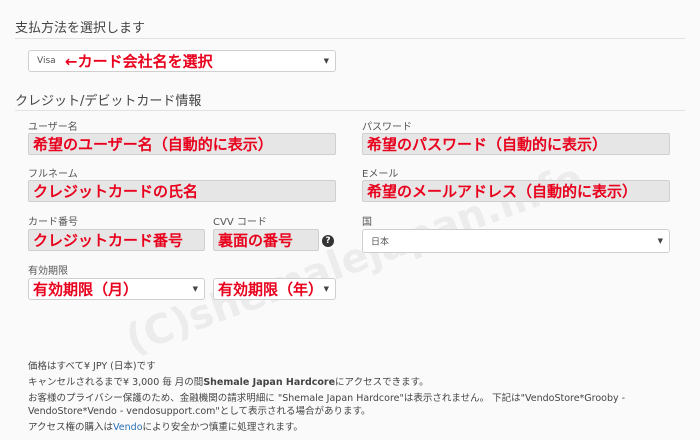 Image resolution: width=700 pixels, height=440 pixels. I want to click on card-type-value: Visa, so click(46, 61).